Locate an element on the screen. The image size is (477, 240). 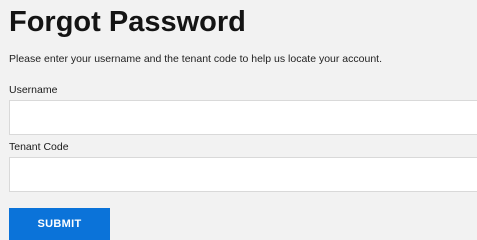
tenant-code-input is located at coordinates (243, 174).